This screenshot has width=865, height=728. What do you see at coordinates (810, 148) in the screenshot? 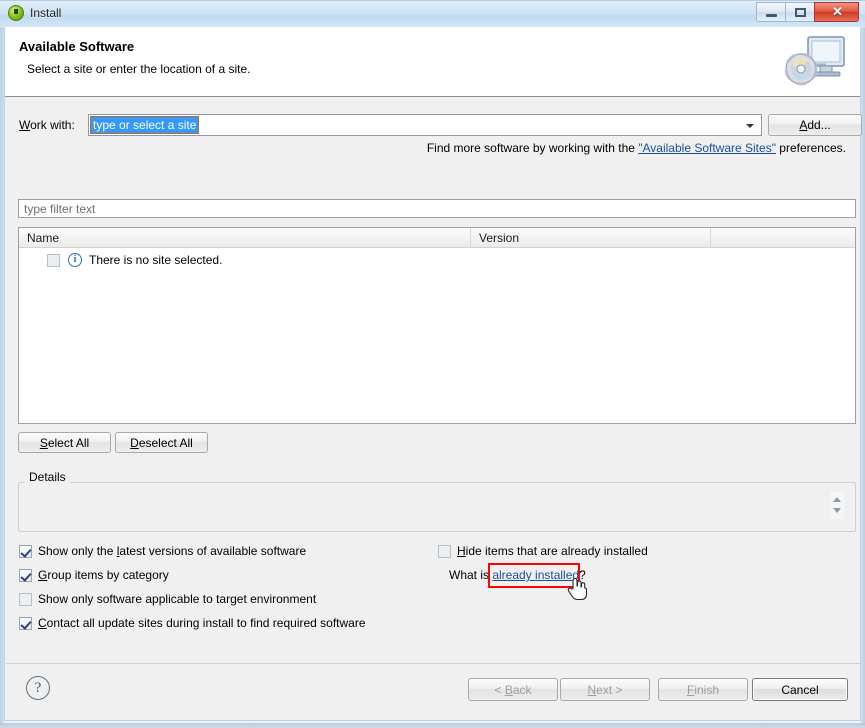
I see `find-more-suffix: preferences.` at bounding box center [810, 148].